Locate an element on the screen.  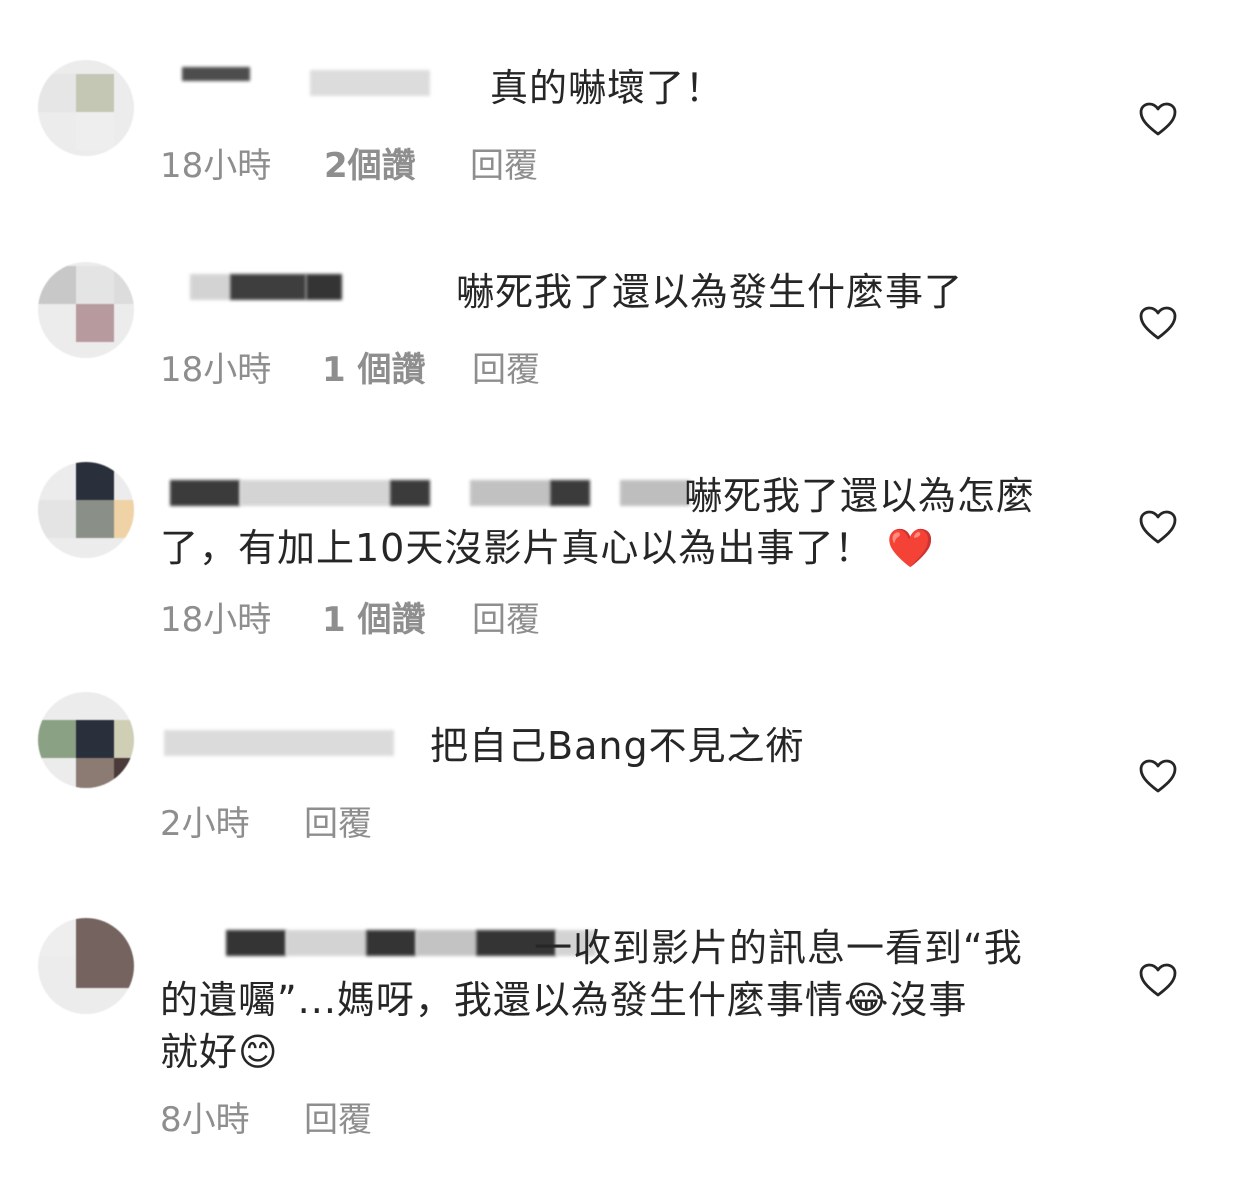
comment-text-line: 一收到影片的訊息一看到“我 is located at coordinates (778, 948).